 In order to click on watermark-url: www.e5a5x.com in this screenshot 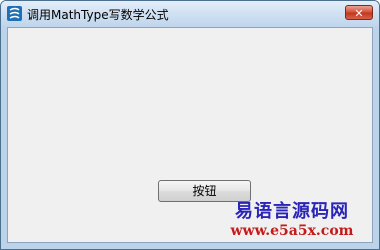, I will do `click(292, 231)`.